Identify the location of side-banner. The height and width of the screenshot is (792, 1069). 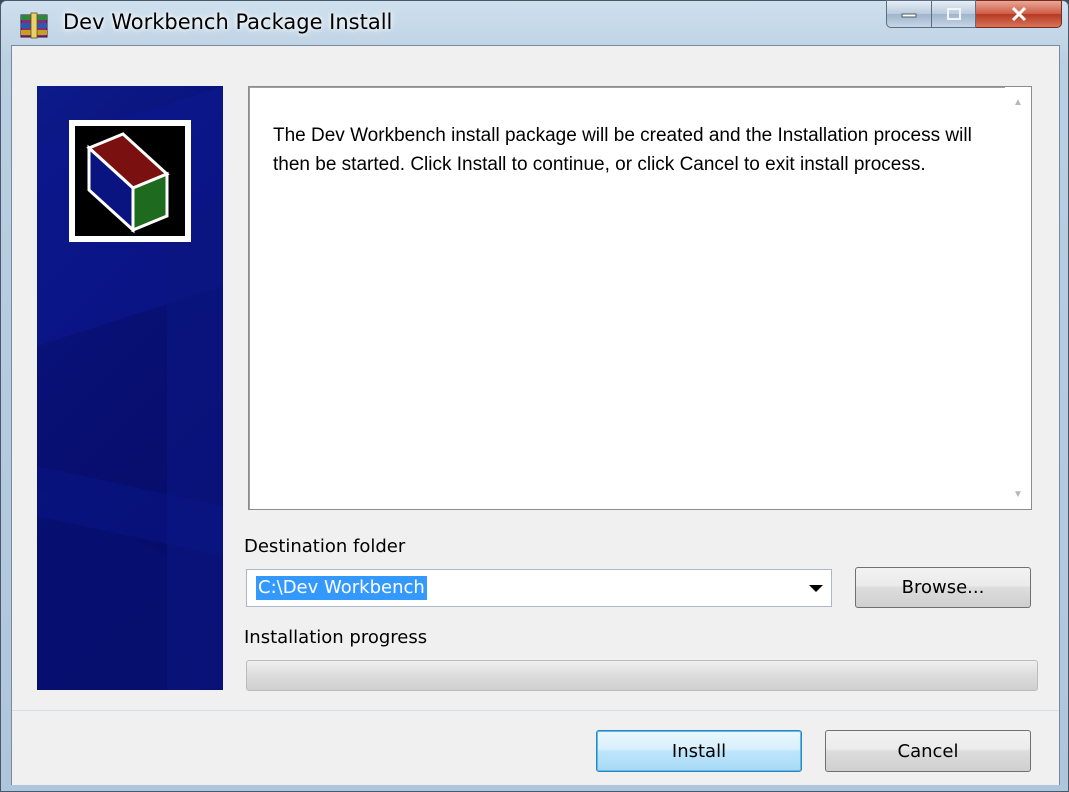
(130, 388).